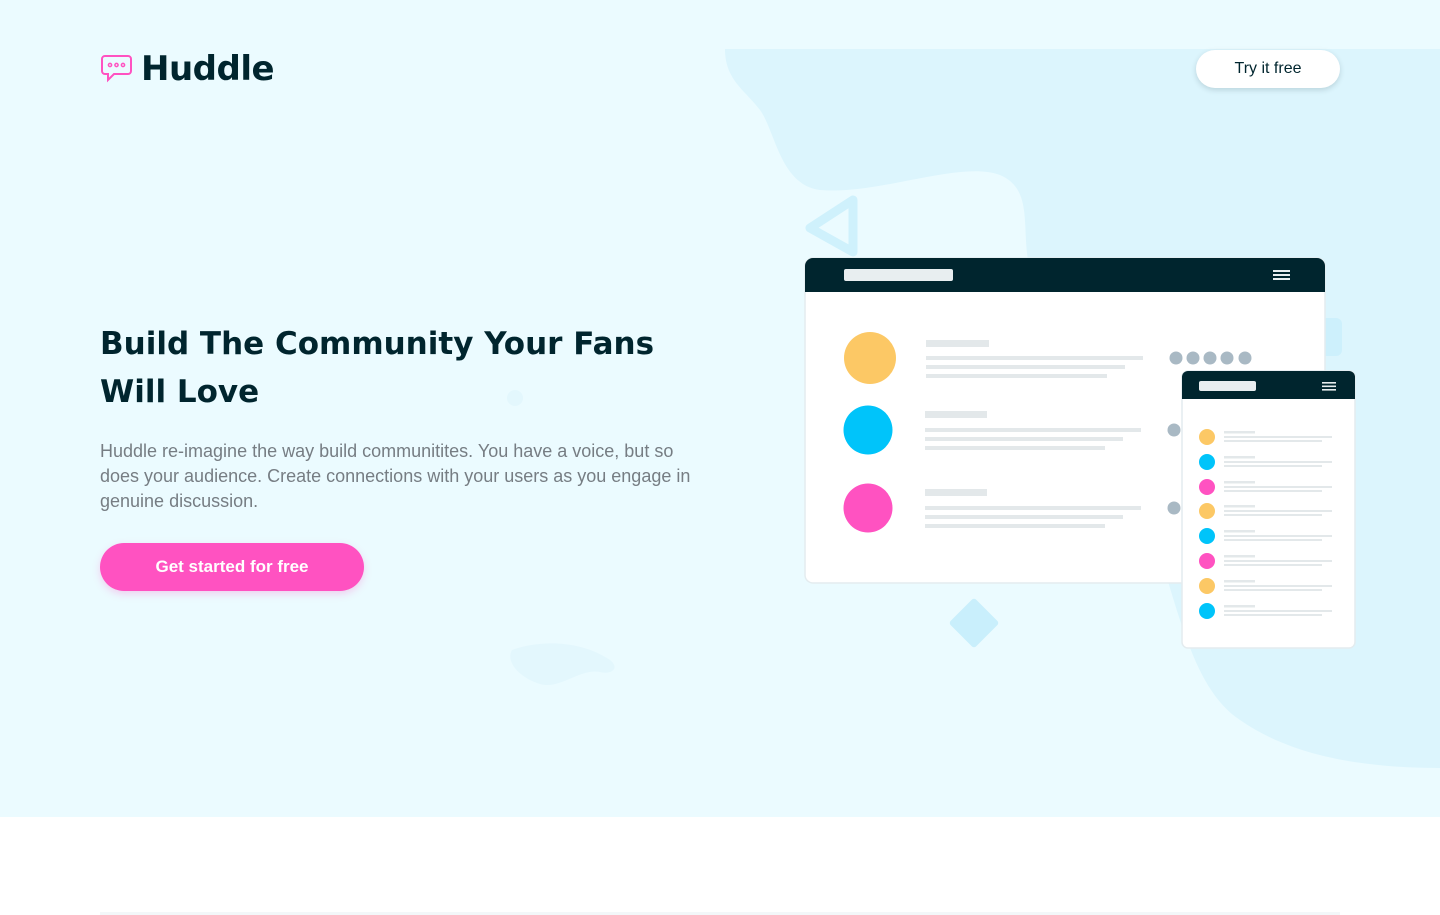  What do you see at coordinates (1281, 275) in the screenshot?
I see `desktop-menu-icon` at bounding box center [1281, 275].